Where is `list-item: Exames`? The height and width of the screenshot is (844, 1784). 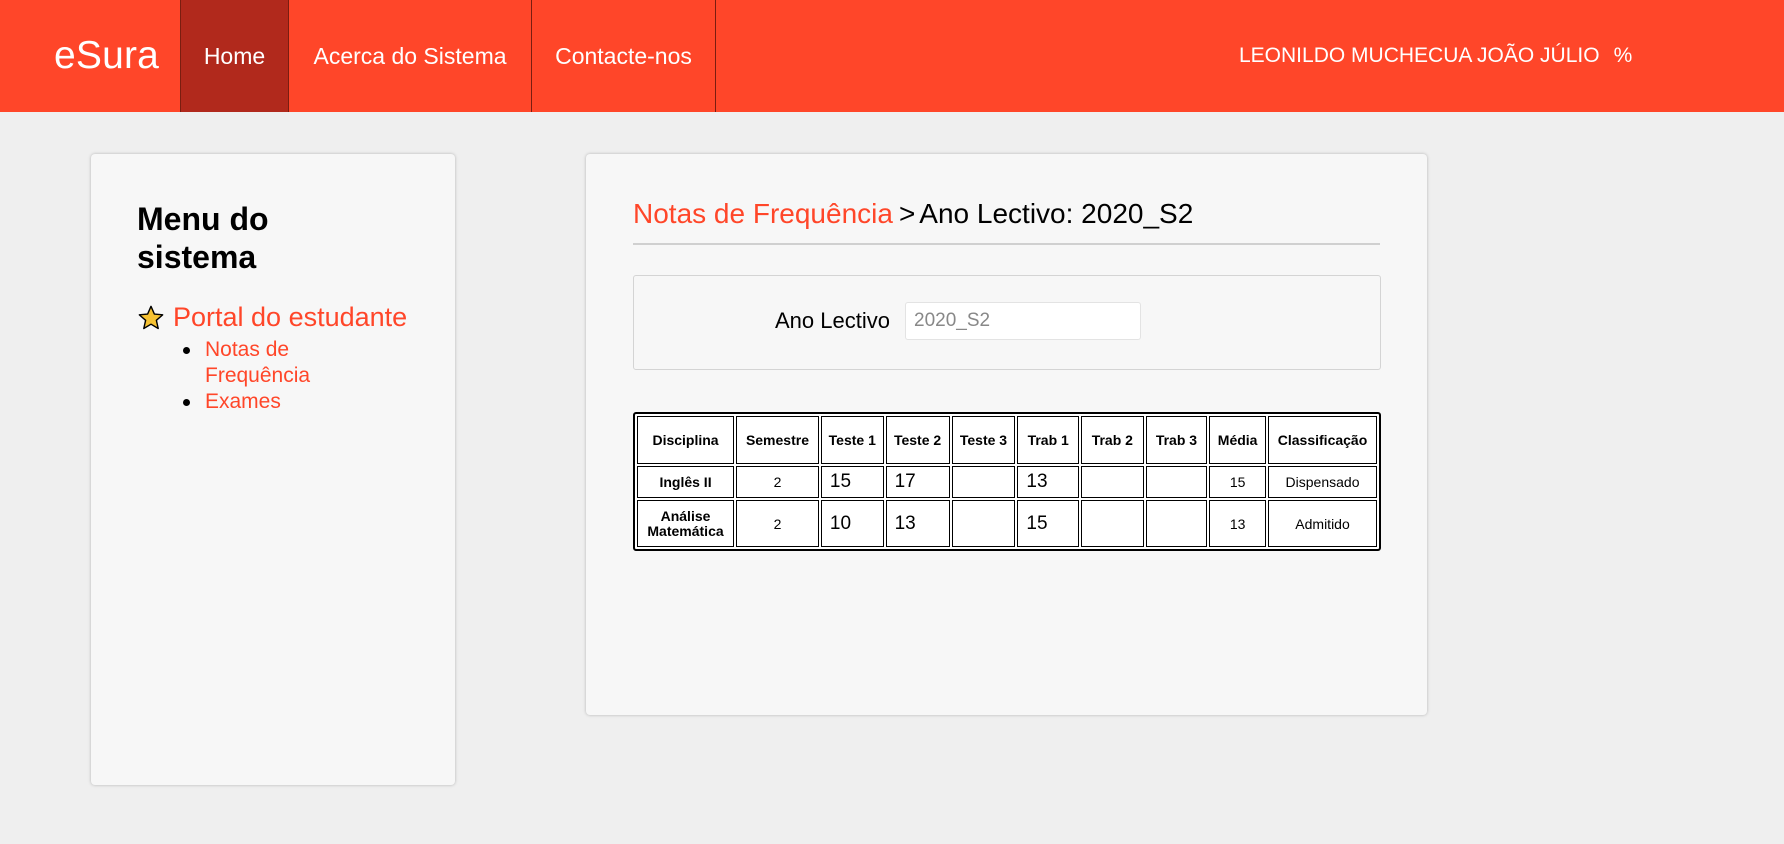
list-item: Exames is located at coordinates (258, 402).